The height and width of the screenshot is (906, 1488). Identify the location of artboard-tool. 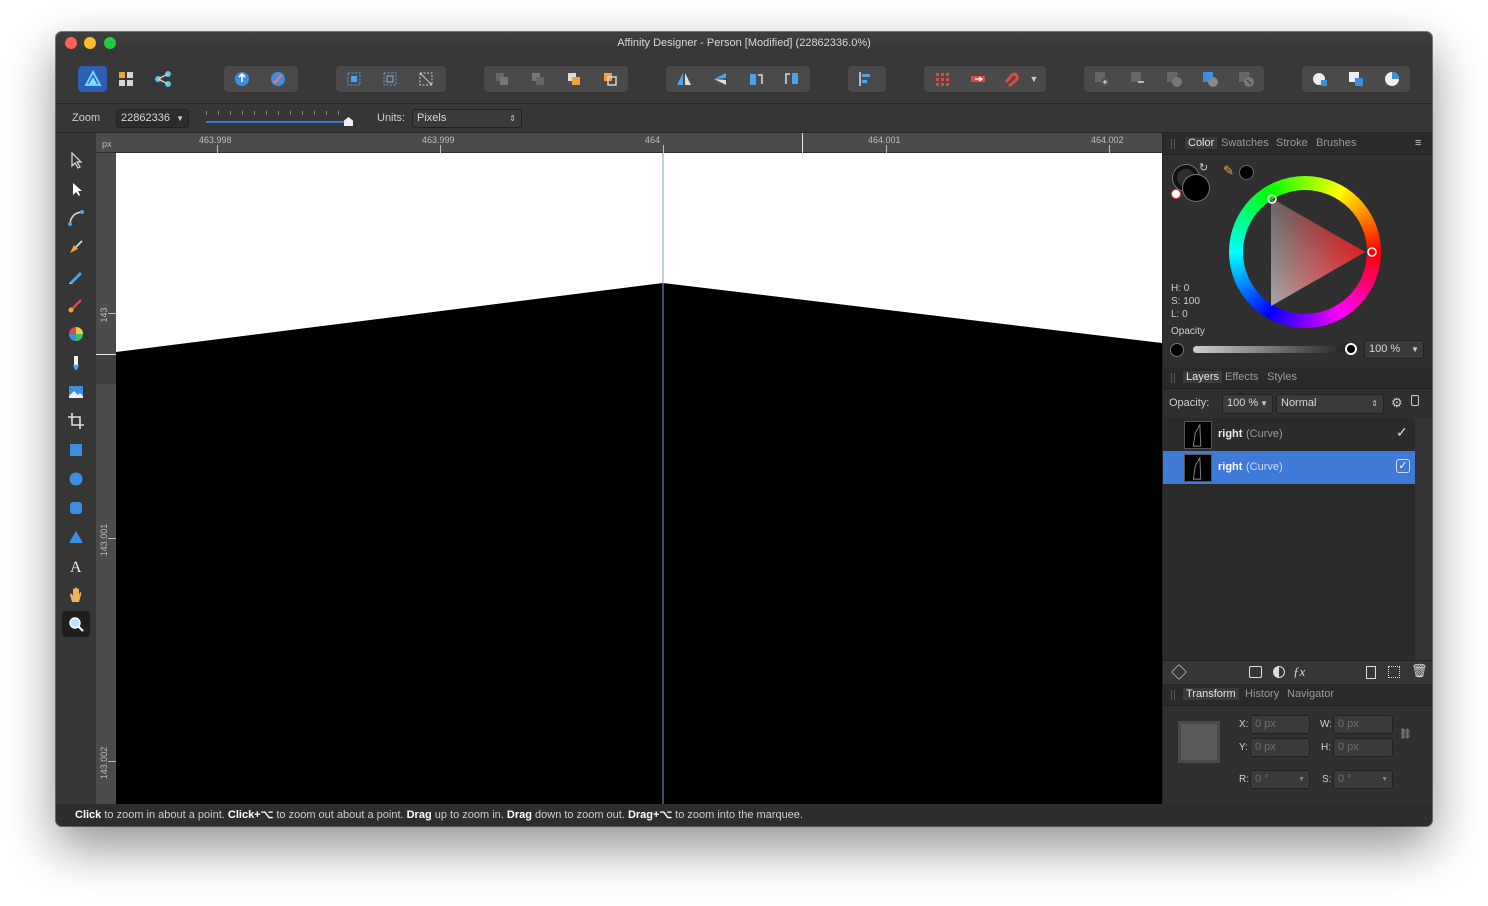
(76, 421).